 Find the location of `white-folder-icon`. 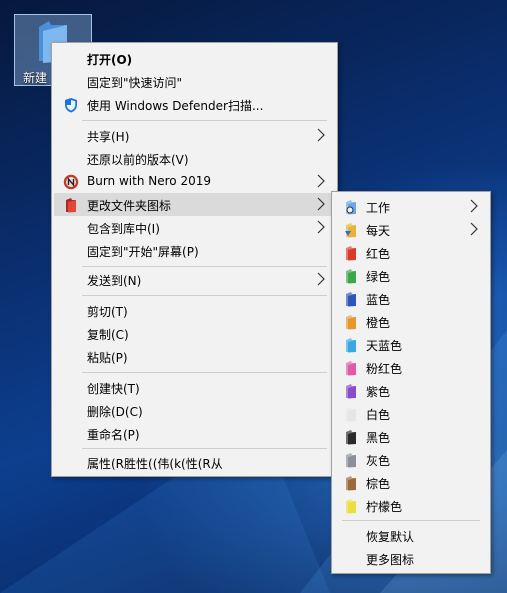

white-folder-icon is located at coordinates (351, 414).